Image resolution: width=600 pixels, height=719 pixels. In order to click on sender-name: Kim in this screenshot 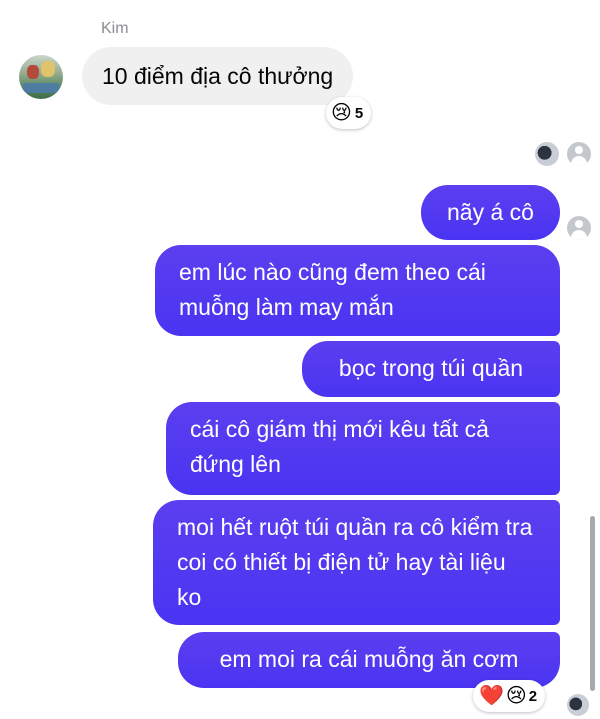, I will do `click(115, 28)`.